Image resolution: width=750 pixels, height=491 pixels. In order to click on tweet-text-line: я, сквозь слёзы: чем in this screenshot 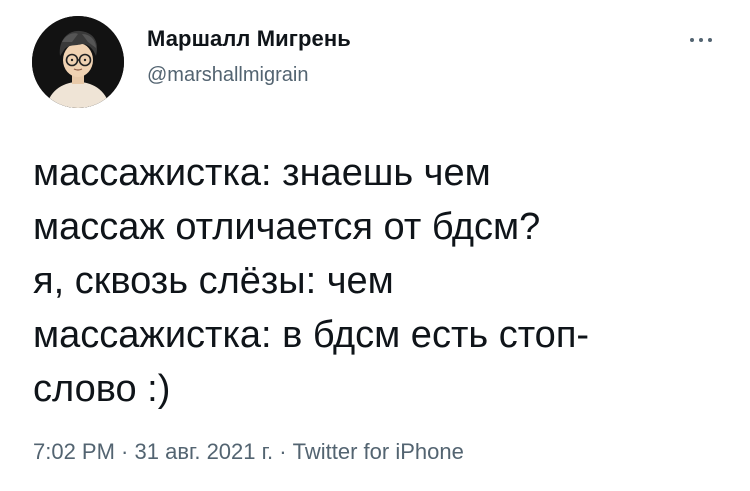, I will do `click(213, 281)`.